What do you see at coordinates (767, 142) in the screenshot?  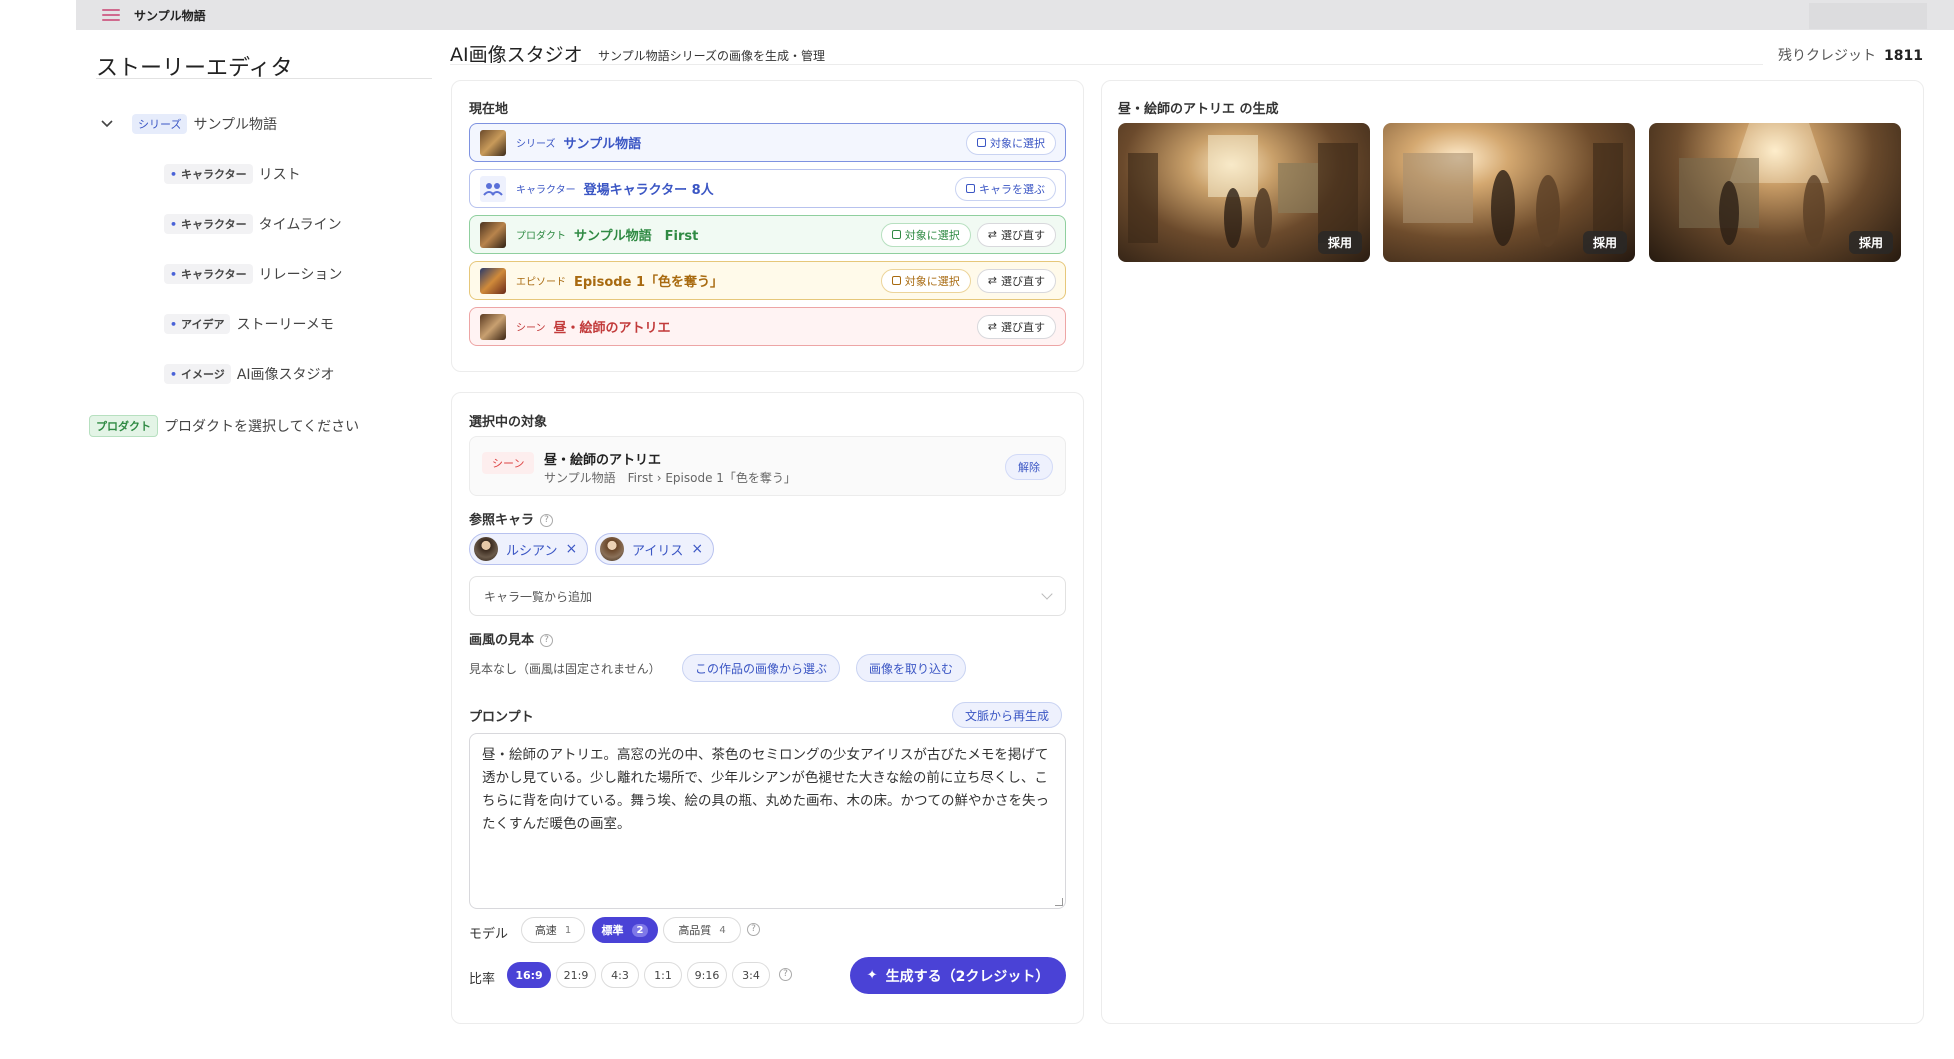 I see `location-row-series: シリーズ サンプル物語 対象に選択` at bounding box center [767, 142].